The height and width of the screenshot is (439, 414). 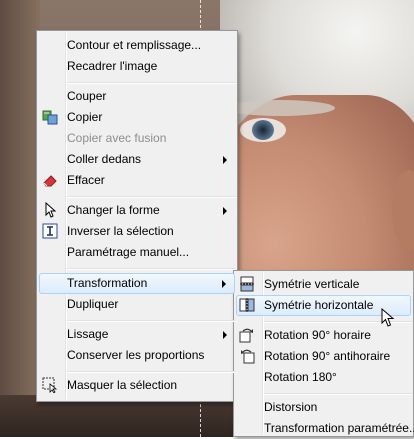 I want to click on menu-item-label: Lissage, so click(x=88, y=334).